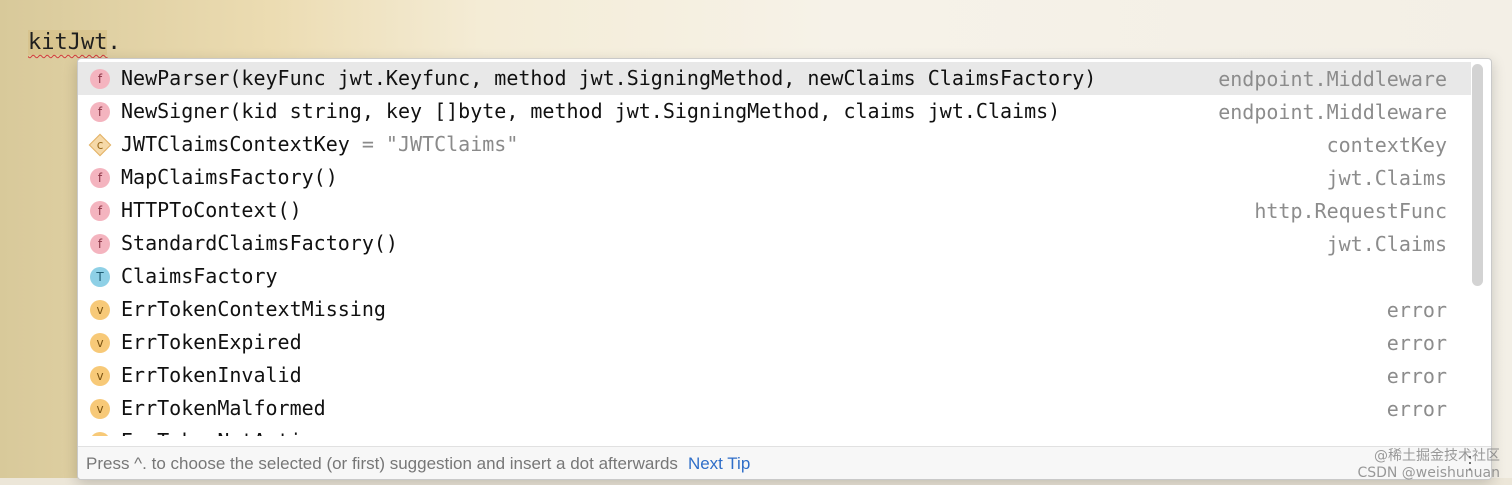 The image size is (1512, 485). Describe the element at coordinates (100, 277) in the screenshot. I see `type-icon: T` at that location.